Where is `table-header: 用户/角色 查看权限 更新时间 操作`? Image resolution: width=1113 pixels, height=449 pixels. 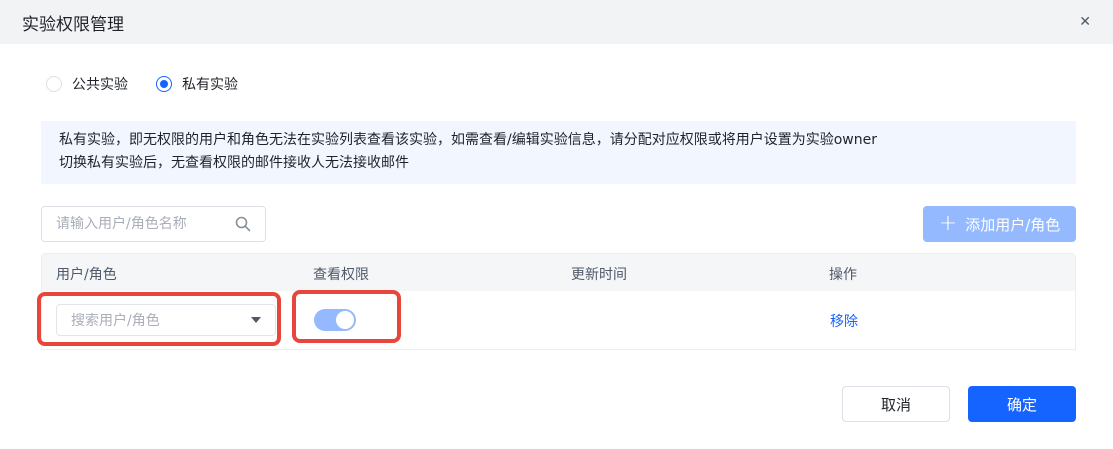
table-header: 用户/角色 查看权限 更新时间 操作 is located at coordinates (558, 272).